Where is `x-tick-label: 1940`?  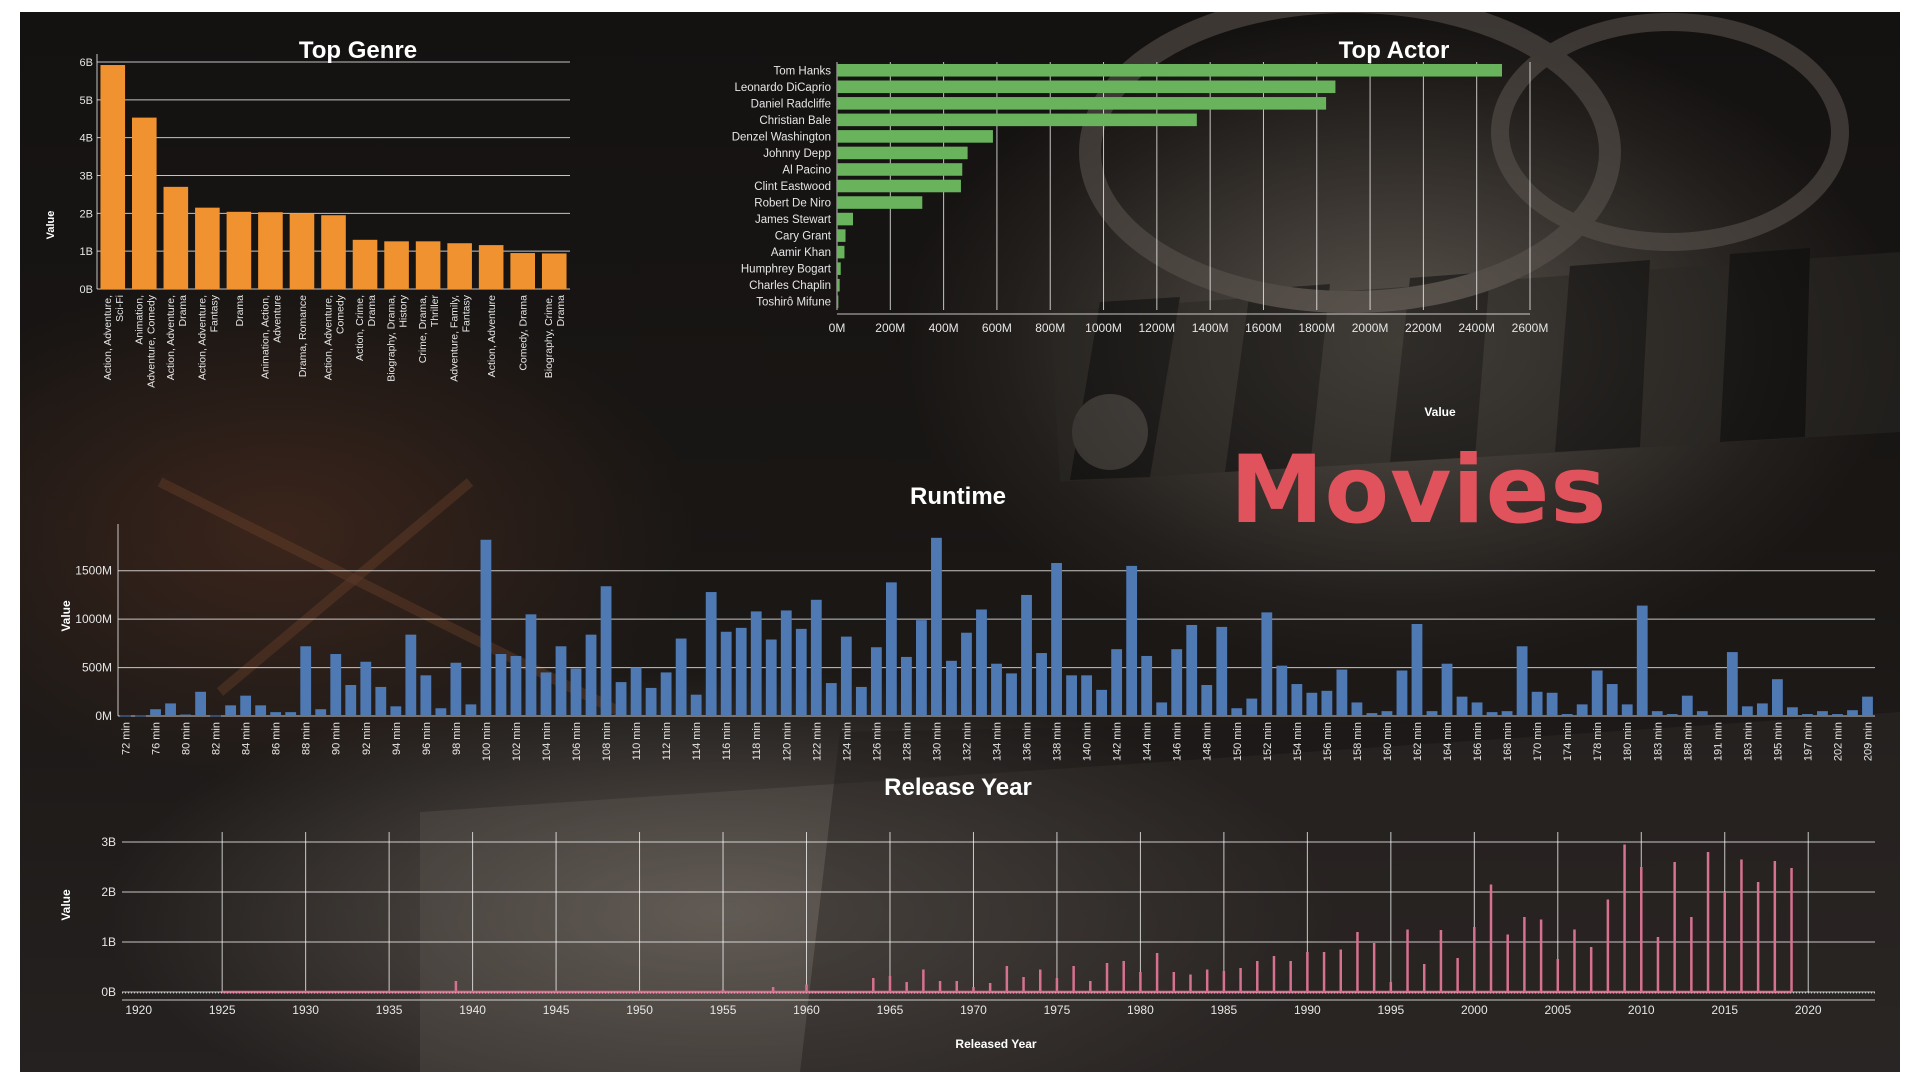
x-tick-label: 1940 is located at coordinates (472, 1010).